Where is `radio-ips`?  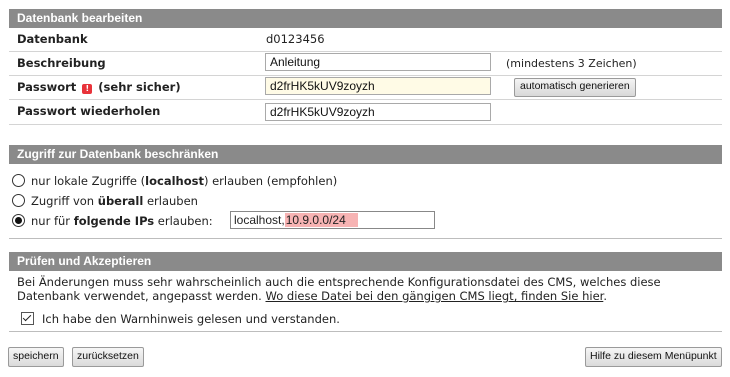 radio-ips is located at coordinates (18, 220).